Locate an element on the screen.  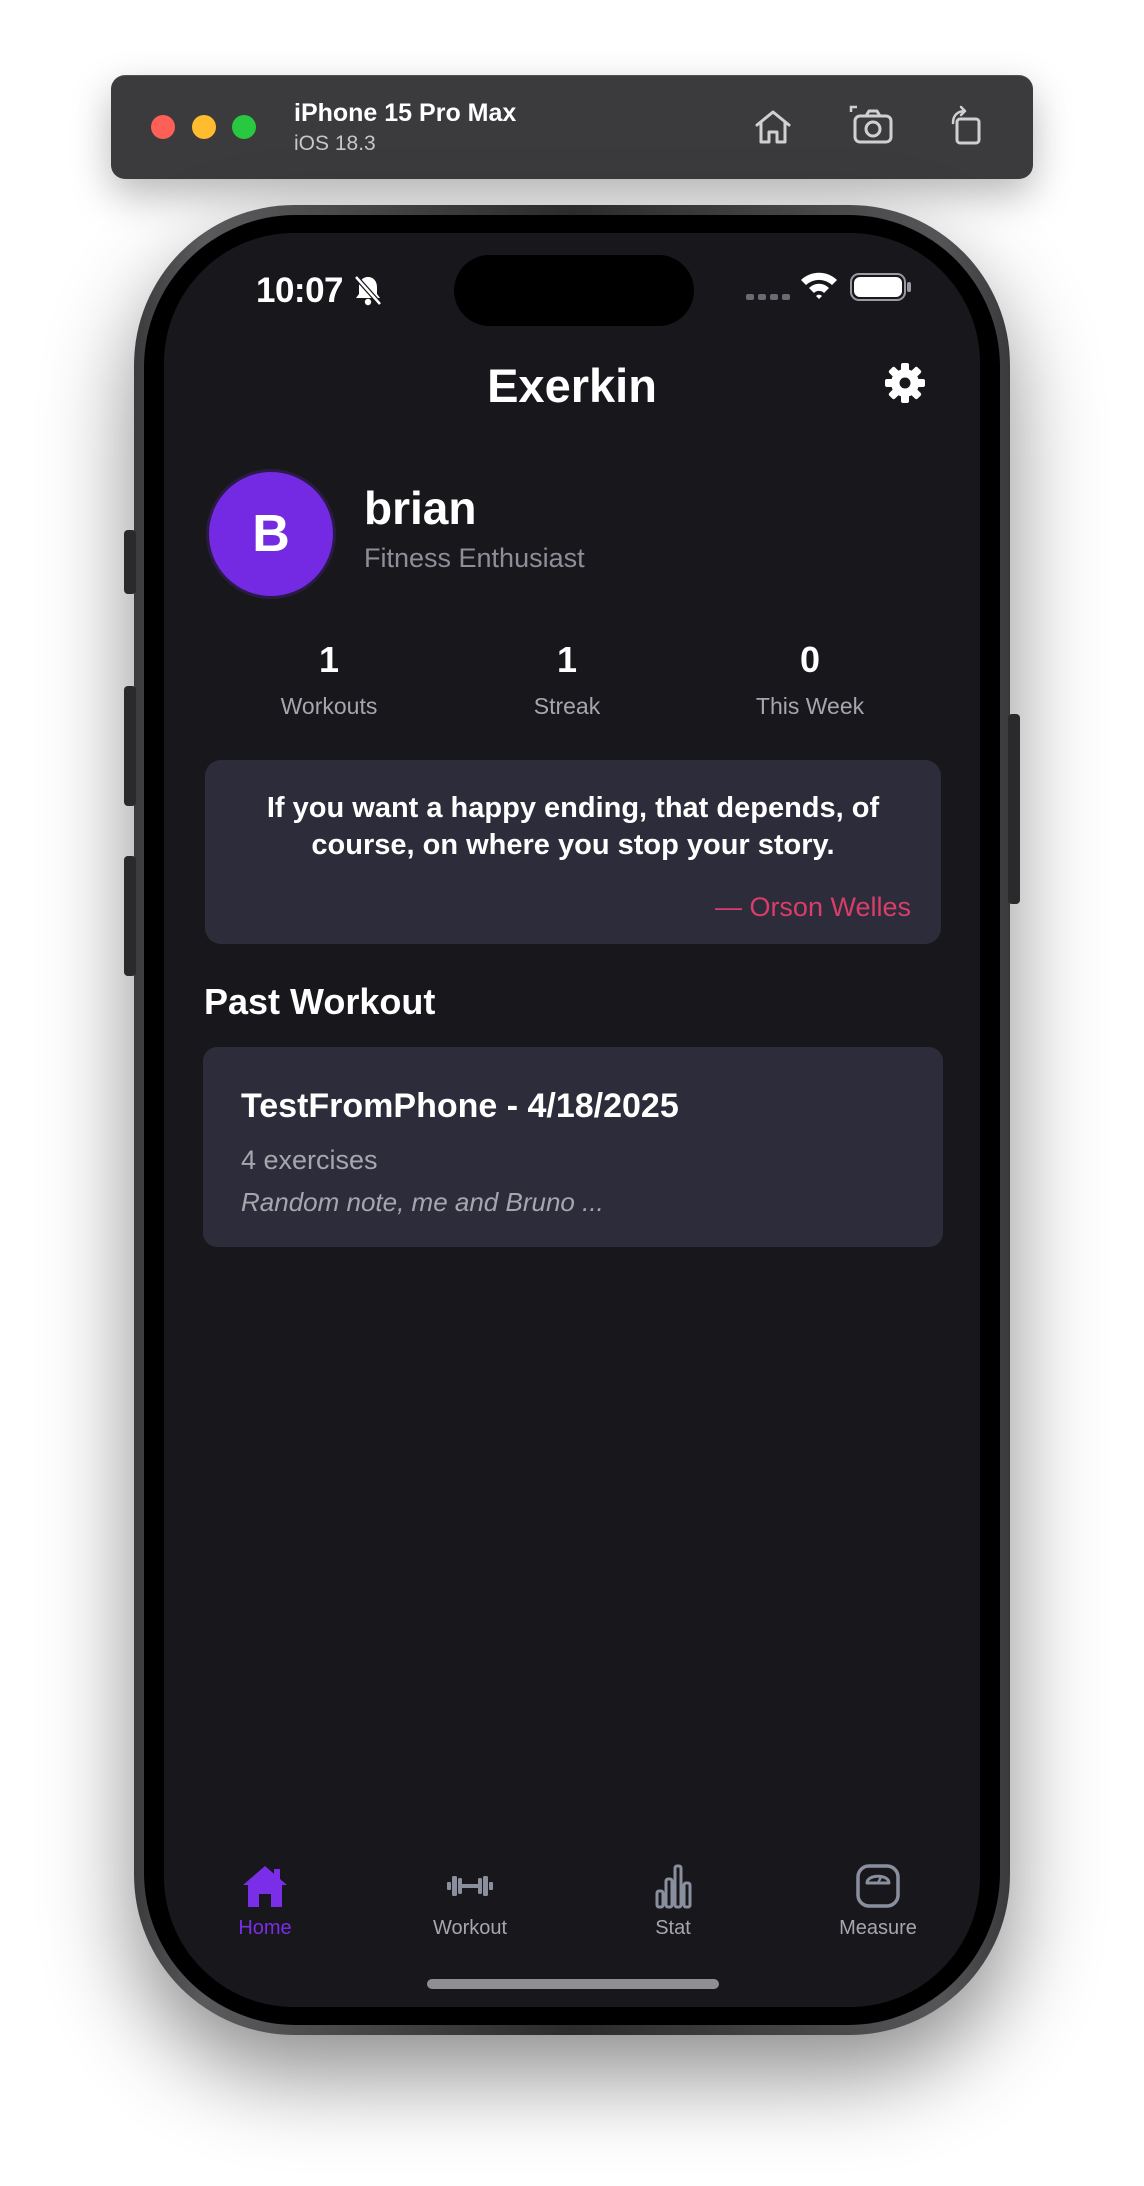
tab-workout: Workout is located at coordinates (470, 1901).